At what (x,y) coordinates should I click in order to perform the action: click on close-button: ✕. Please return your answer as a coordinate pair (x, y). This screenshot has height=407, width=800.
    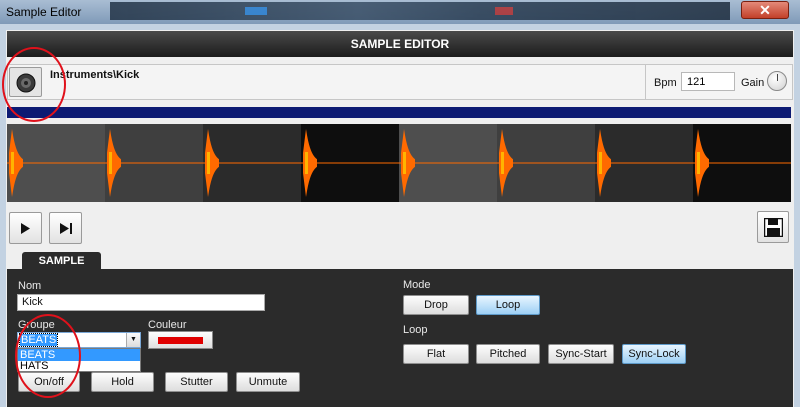
    Looking at the image, I should click on (765, 10).